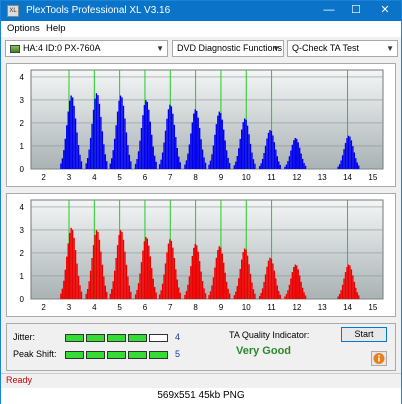 This screenshot has height=404, width=402. What do you see at coordinates (228, 48) in the screenshot?
I see `function-select: DVD Diagnostic Functions ▼` at bounding box center [228, 48].